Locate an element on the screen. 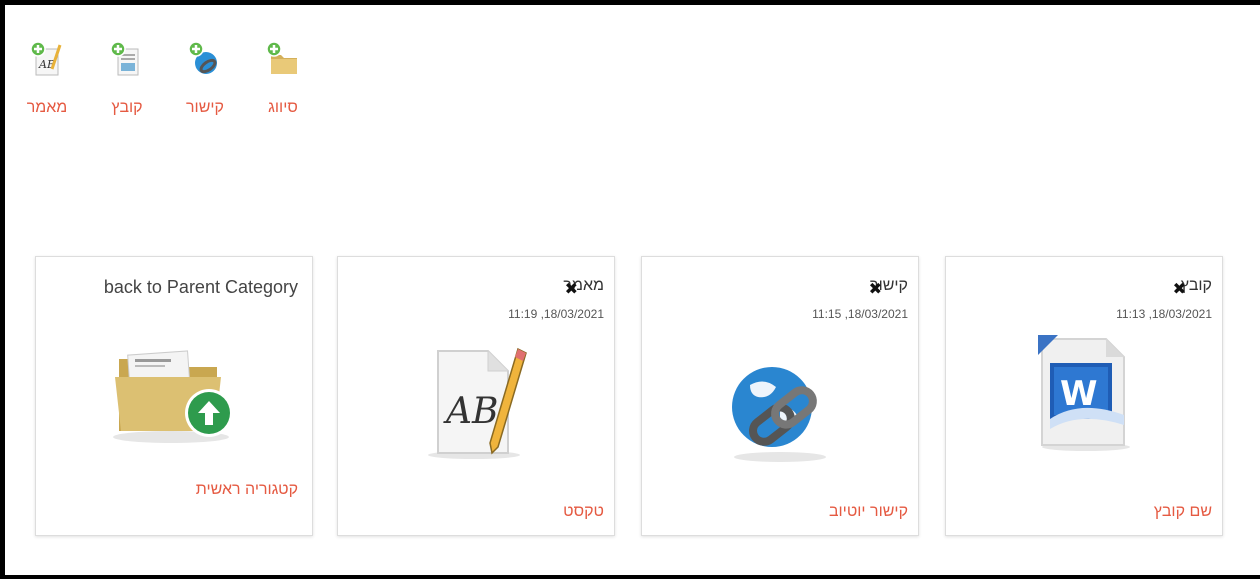  parent-category-card: back to Parent Category קטגוריה ראשית is located at coordinates (174, 396).